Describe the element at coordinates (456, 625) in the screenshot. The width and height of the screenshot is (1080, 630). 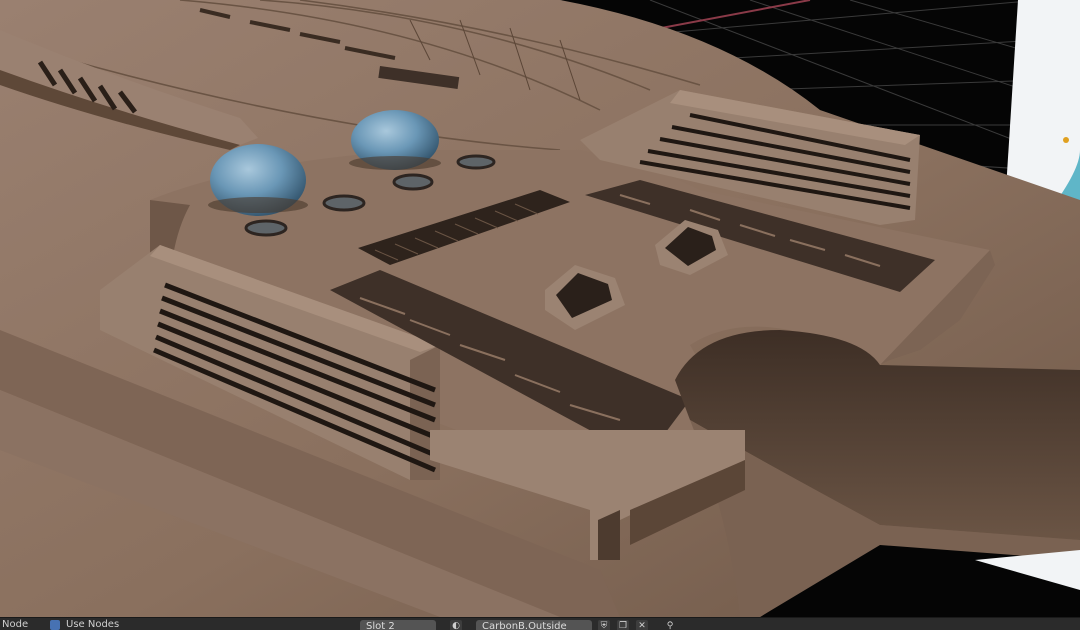
I see `material-sphere-icon: ◐` at that location.